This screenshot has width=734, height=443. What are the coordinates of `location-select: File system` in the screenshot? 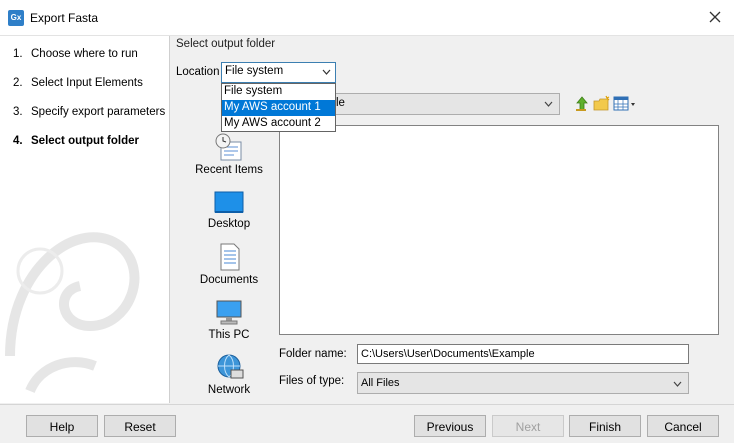 It's located at (278, 72).